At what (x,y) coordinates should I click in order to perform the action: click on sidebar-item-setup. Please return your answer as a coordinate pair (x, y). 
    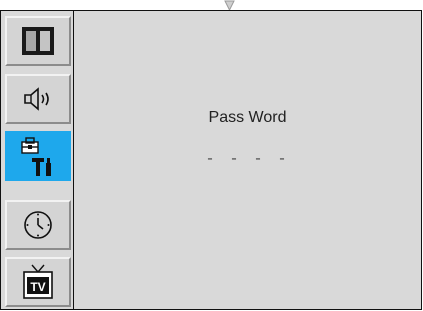
    Looking at the image, I should click on (38, 156).